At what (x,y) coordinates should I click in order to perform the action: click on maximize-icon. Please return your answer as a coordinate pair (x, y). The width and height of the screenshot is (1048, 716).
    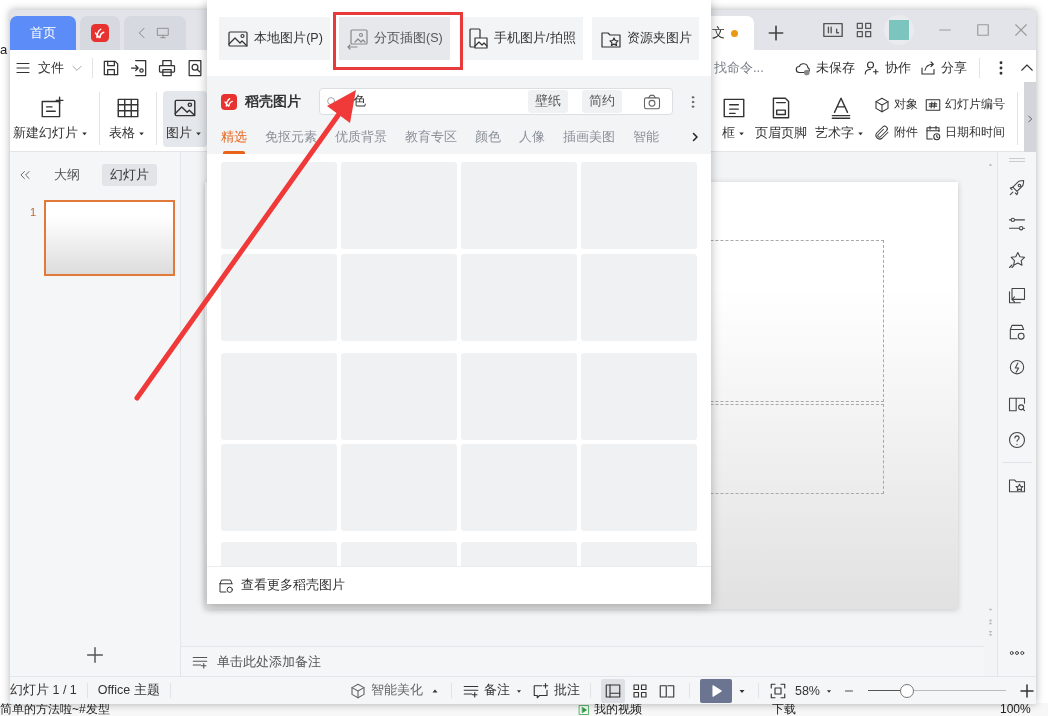
    Looking at the image, I should click on (983, 30).